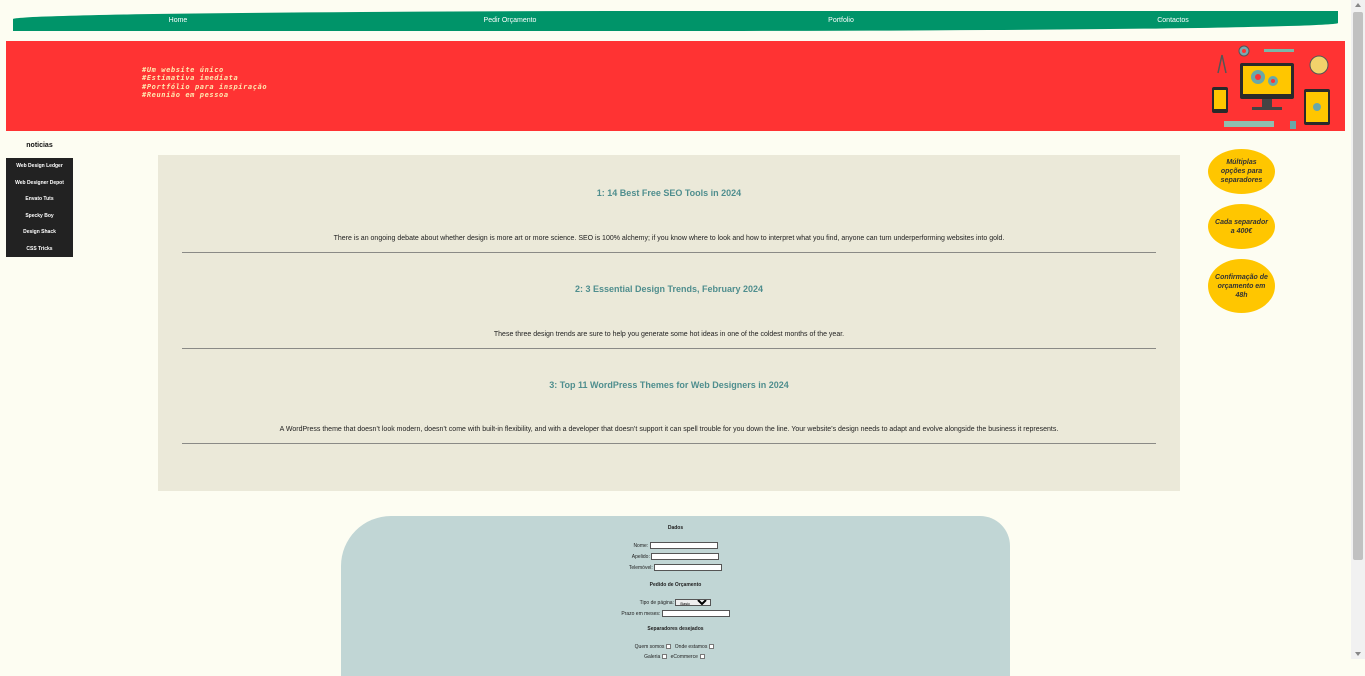 The height and width of the screenshot is (676, 1365). Describe the element at coordinates (39, 145) in the screenshot. I see `news-sidebar-title: noticias` at that location.